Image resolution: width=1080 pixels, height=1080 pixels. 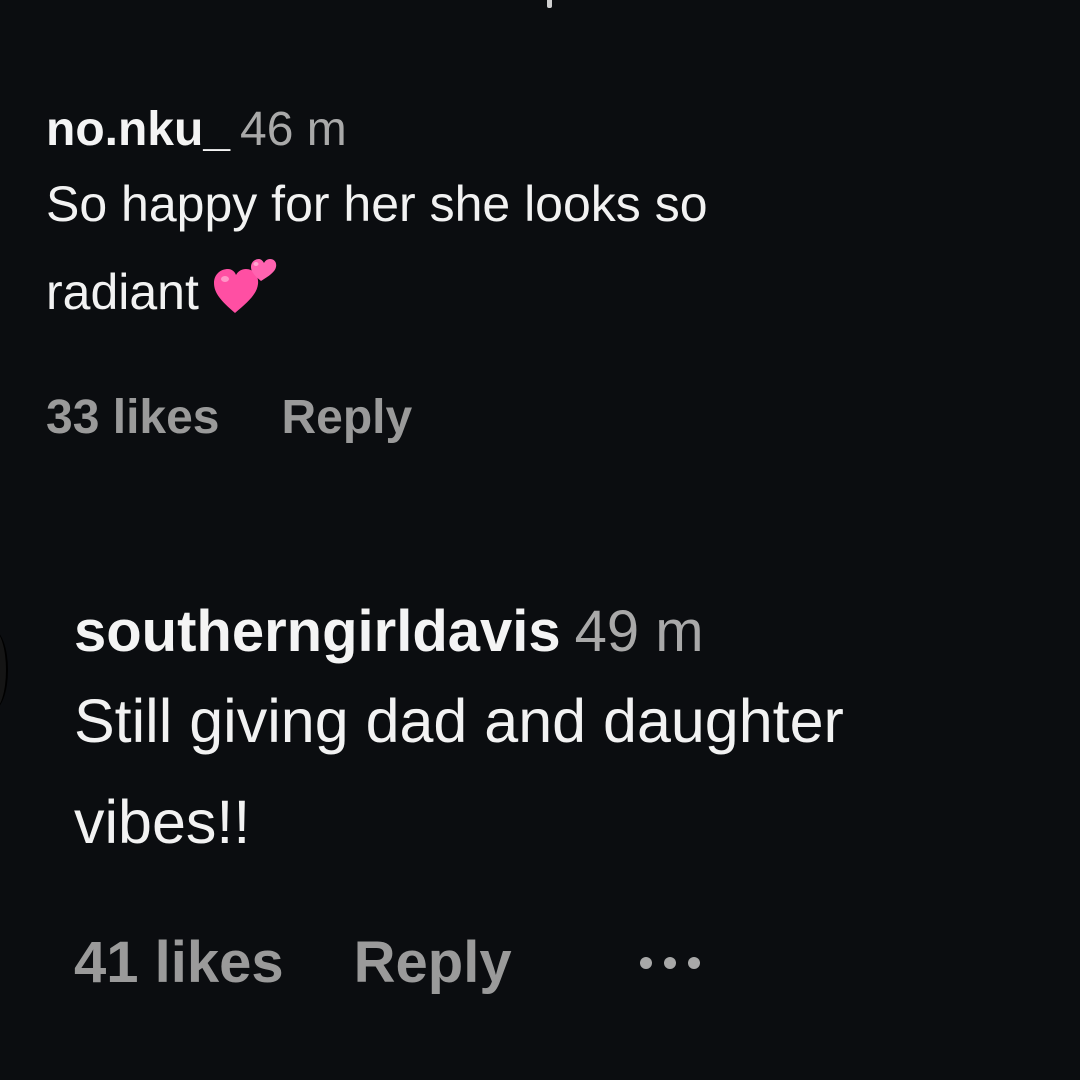 What do you see at coordinates (546, 417) in the screenshot?
I see `comment-actions: 33 likes Reply` at bounding box center [546, 417].